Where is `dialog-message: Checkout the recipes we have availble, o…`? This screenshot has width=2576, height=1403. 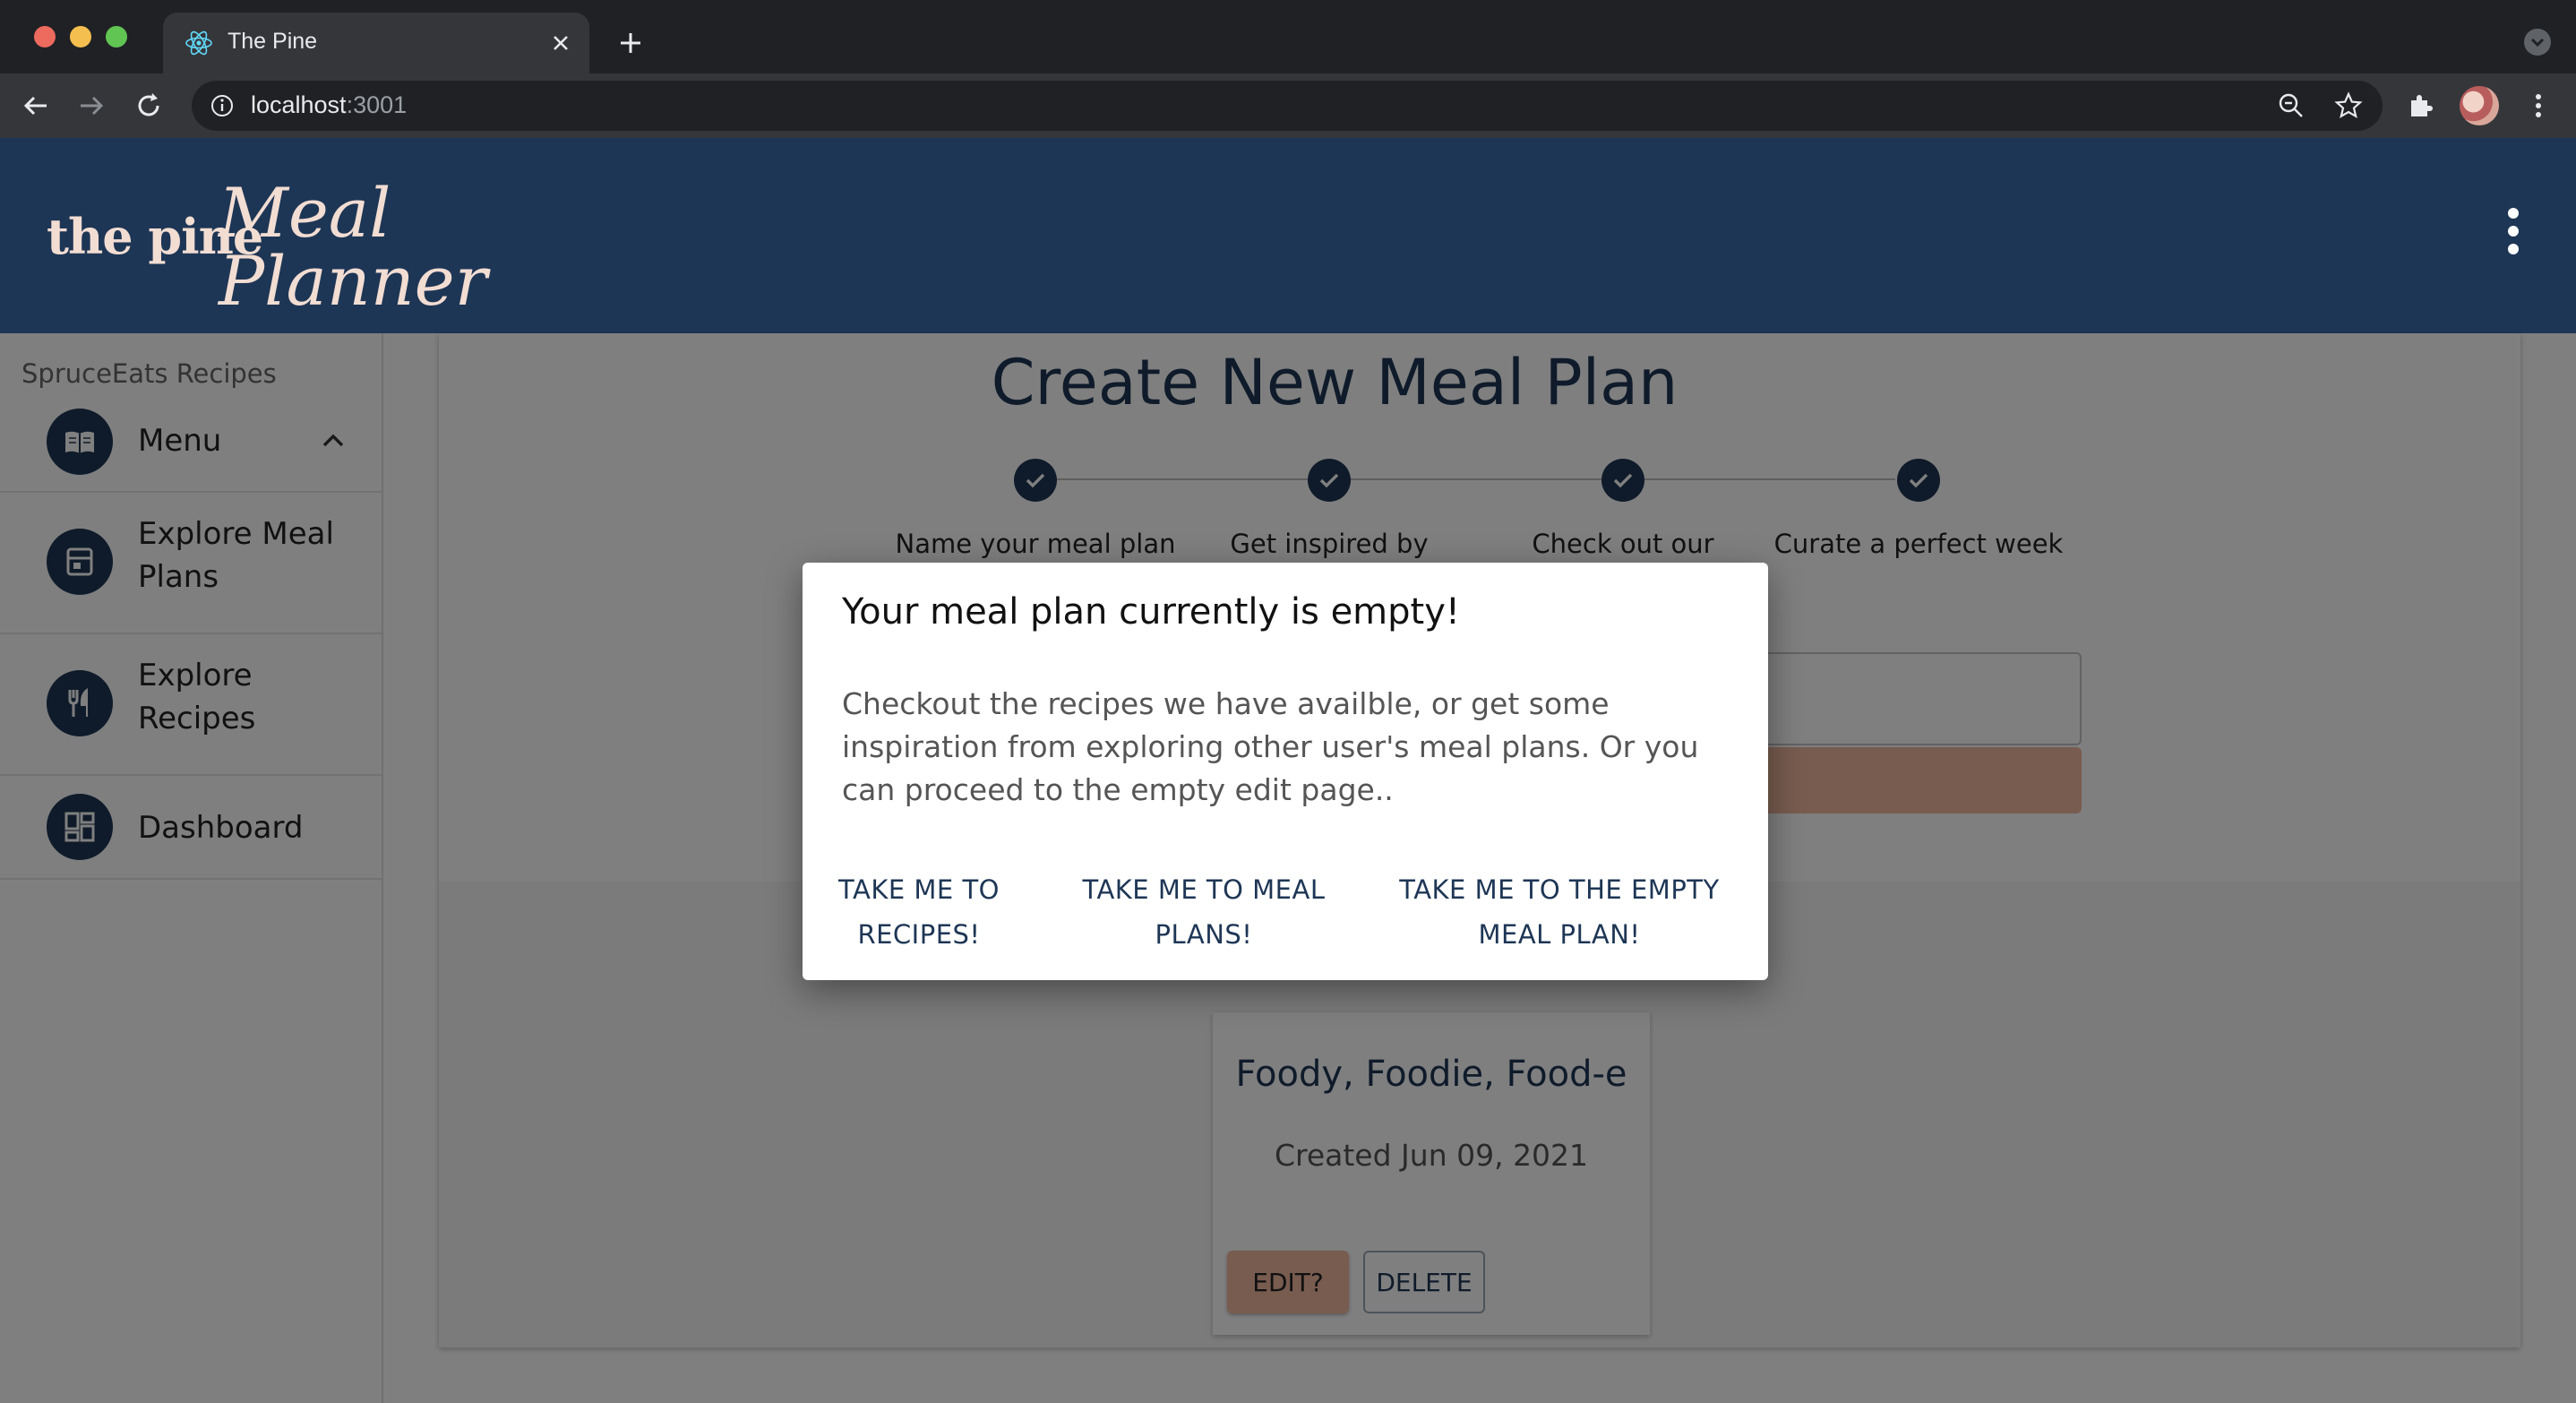 dialog-message: Checkout the recipes we have availble, o… is located at coordinates (1270, 746).